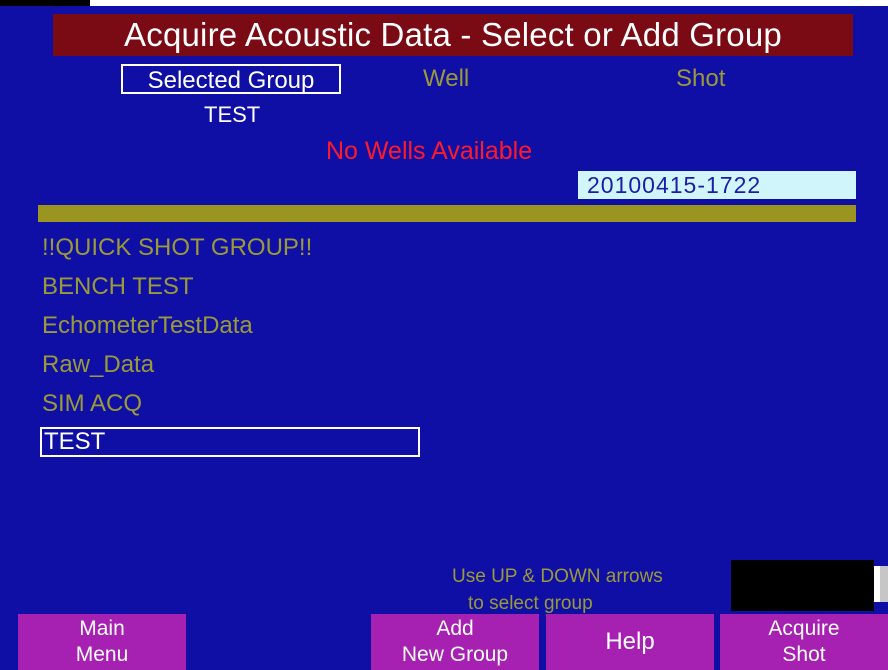 This screenshot has width=888, height=670. Describe the element at coordinates (231, 79) in the screenshot. I see `column-header-selected-group: Selected Group` at that location.